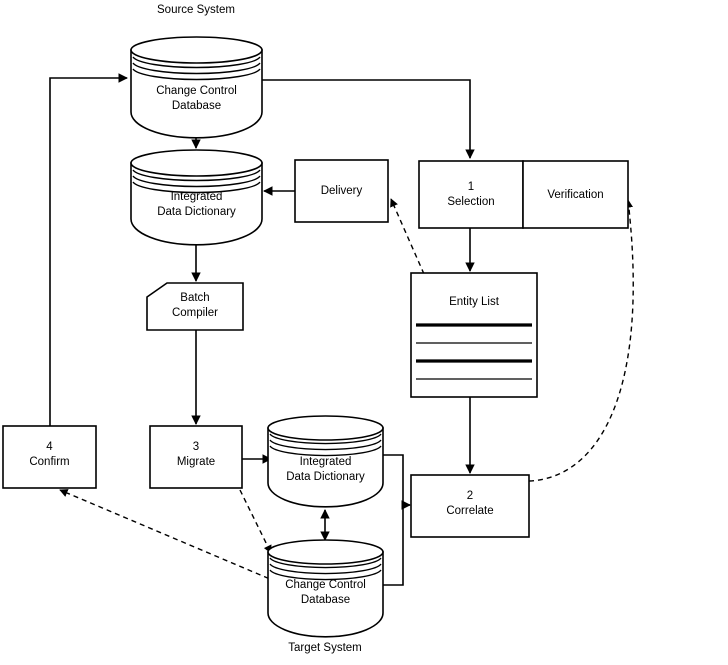  I want to click on target-change-control-line-1: Change Control, so click(325, 585).